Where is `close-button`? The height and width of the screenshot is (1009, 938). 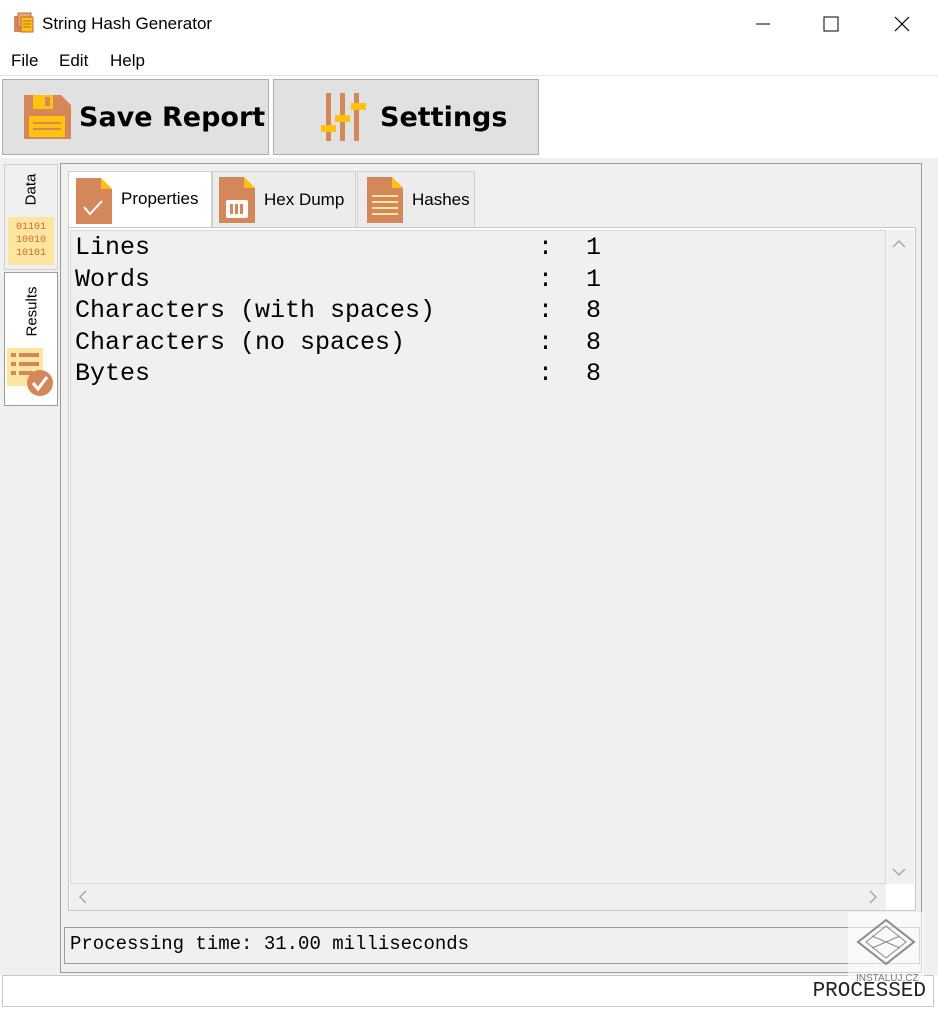 close-button is located at coordinates (902, 23).